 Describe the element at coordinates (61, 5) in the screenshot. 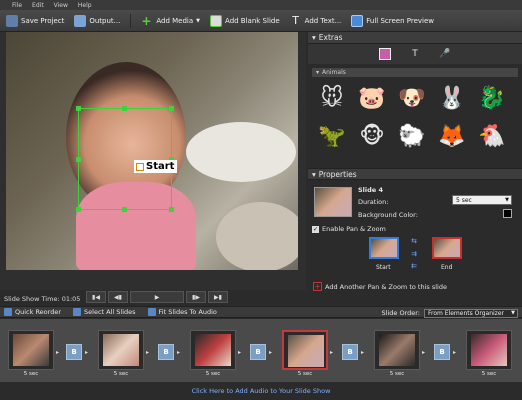

I see `menu-view: View` at that location.